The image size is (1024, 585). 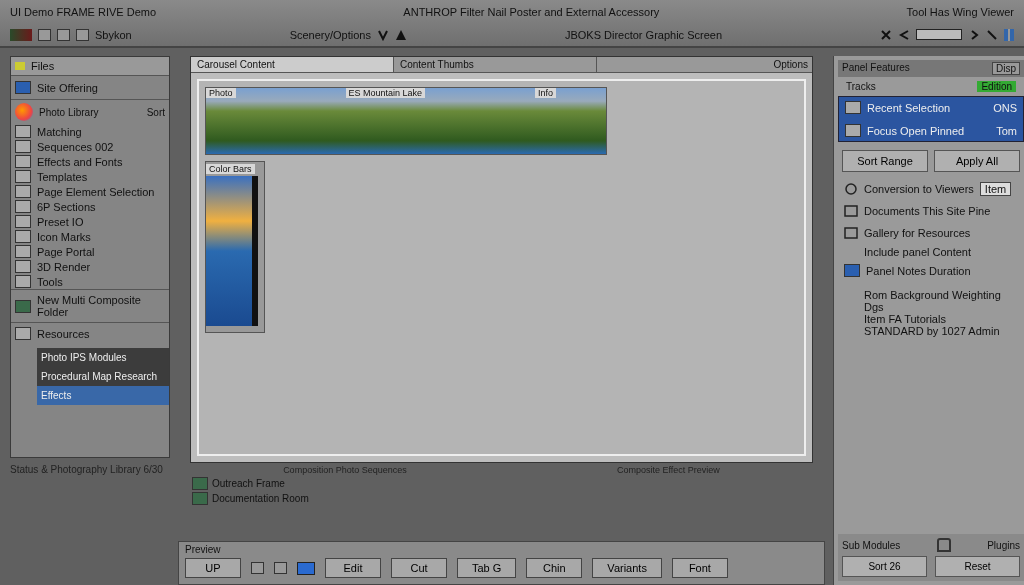 I want to click on toolbar-button: Variants, so click(x=627, y=568).